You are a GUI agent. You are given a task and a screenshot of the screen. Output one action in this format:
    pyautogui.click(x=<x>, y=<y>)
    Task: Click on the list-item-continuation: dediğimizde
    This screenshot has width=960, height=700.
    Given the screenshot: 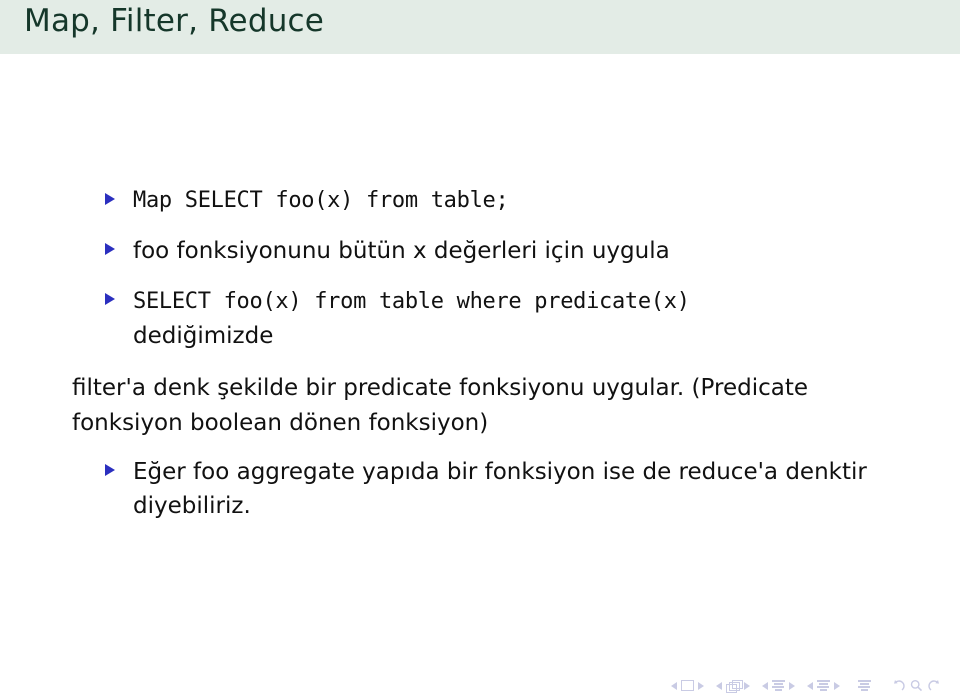 What is the action you would take?
    pyautogui.click(x=203, y=336)
    